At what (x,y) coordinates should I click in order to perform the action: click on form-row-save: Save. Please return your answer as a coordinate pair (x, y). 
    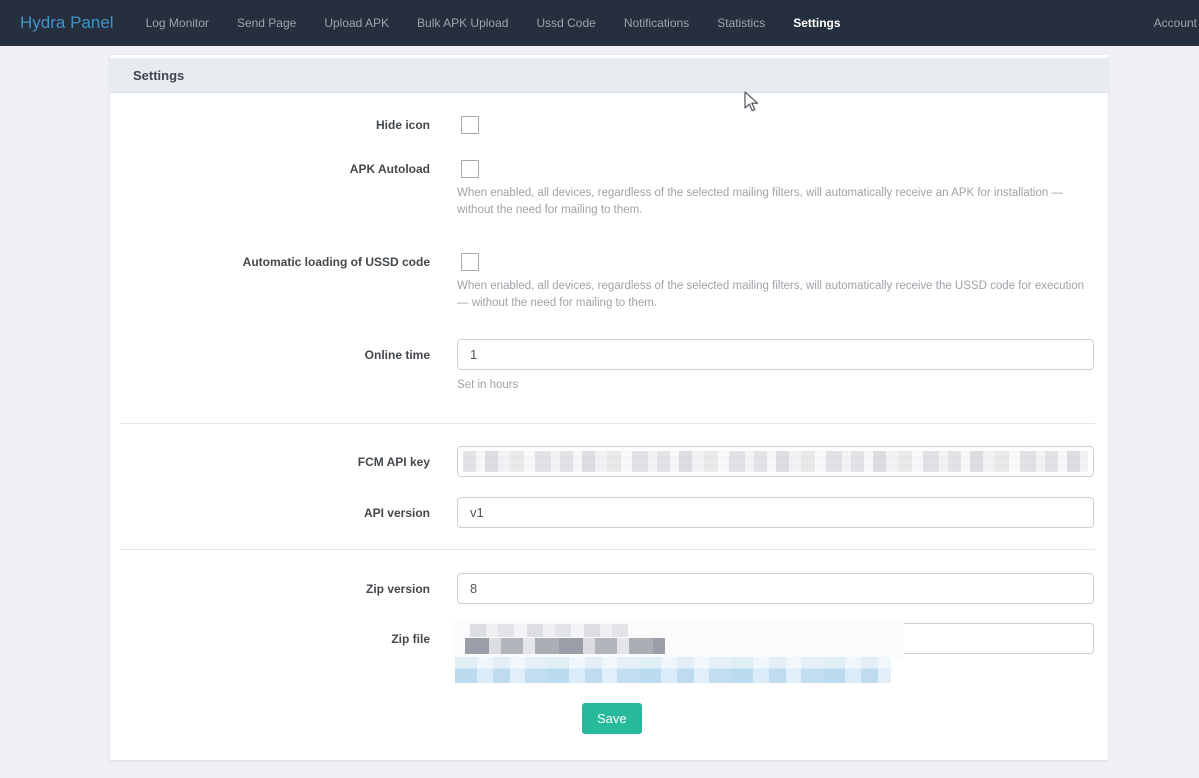
    Looking at the image, I should click on (607, 718).